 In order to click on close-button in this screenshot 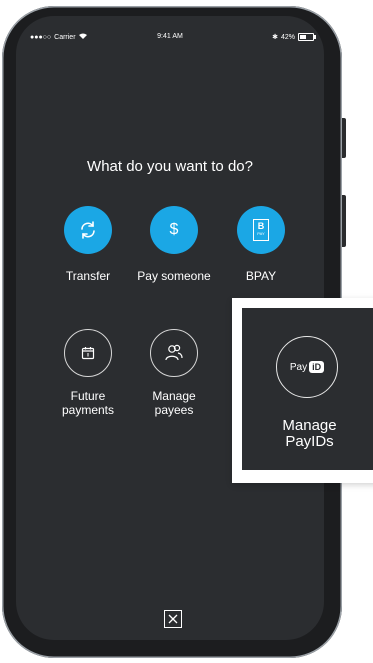, I will do `click(173, 619)`.